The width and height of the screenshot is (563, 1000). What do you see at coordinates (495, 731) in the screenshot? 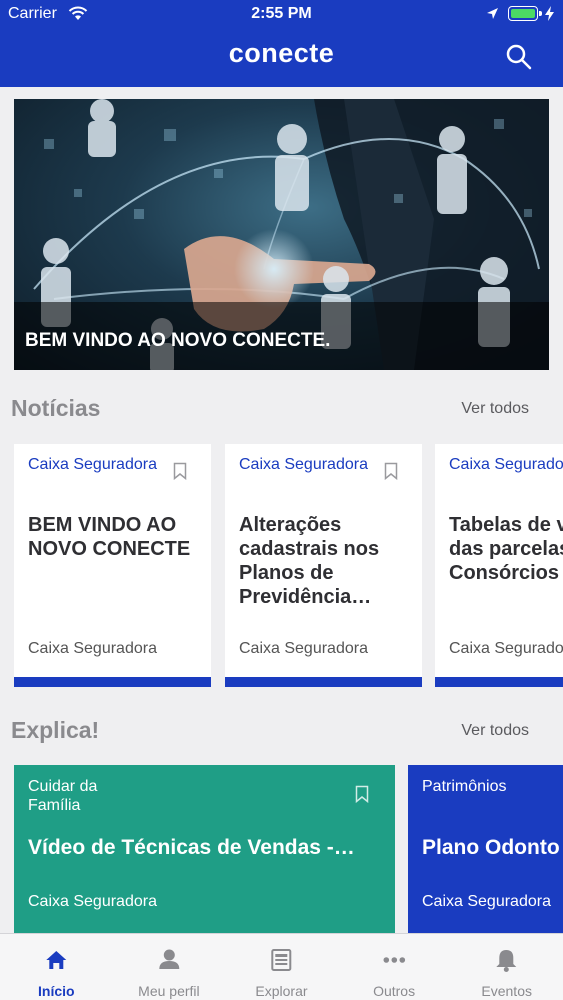
I see `explica-see-all-link: Ver todos` at bounding box center [495, 731].